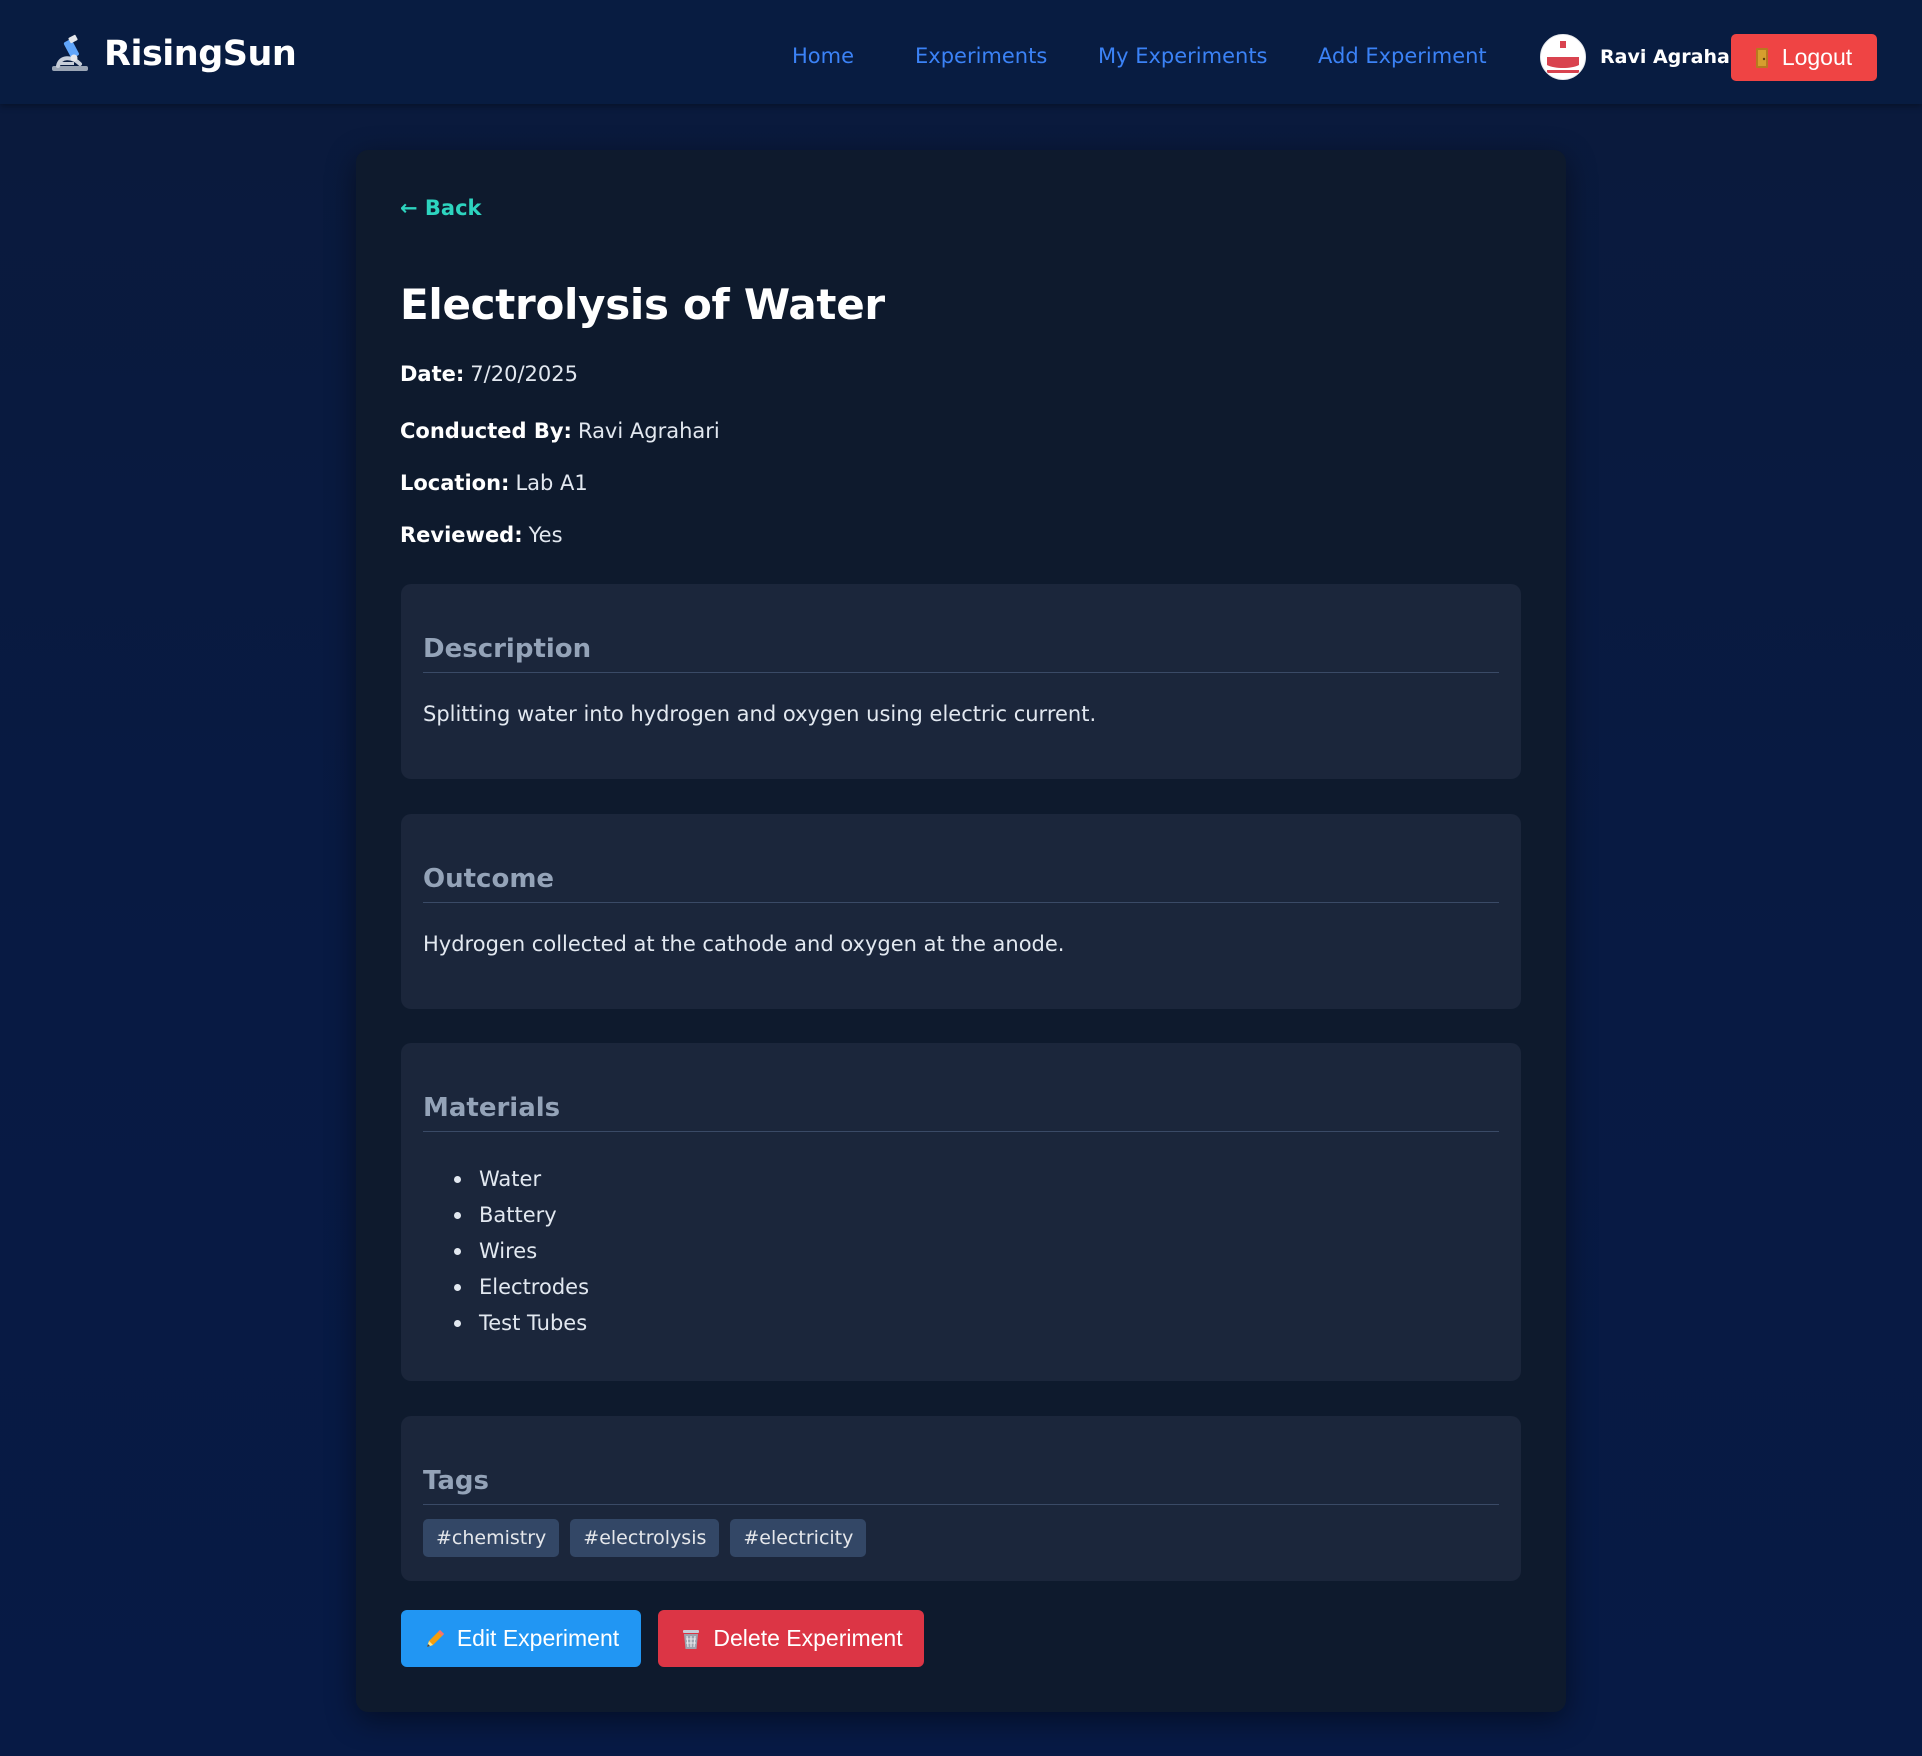 The width and height of the screenshot is (1922, 1756). Describe the element at coordinates (435, 1638) in the screenshot. I see `pencil-icon` at that location.